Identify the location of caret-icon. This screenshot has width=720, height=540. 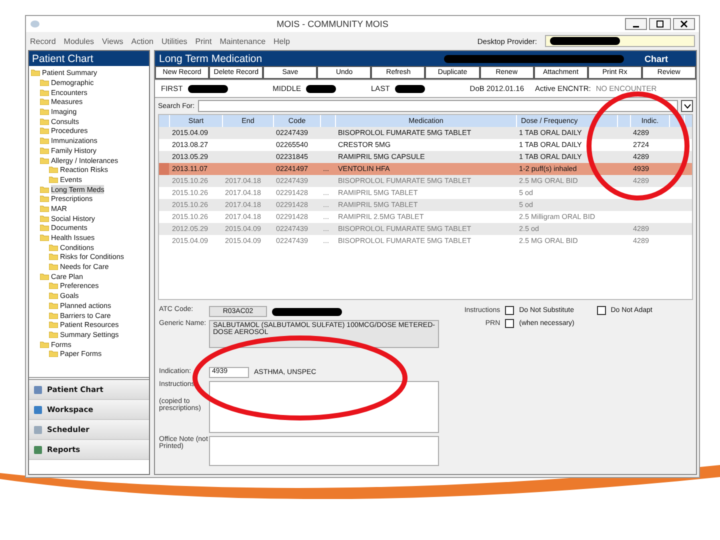
(687, 106).